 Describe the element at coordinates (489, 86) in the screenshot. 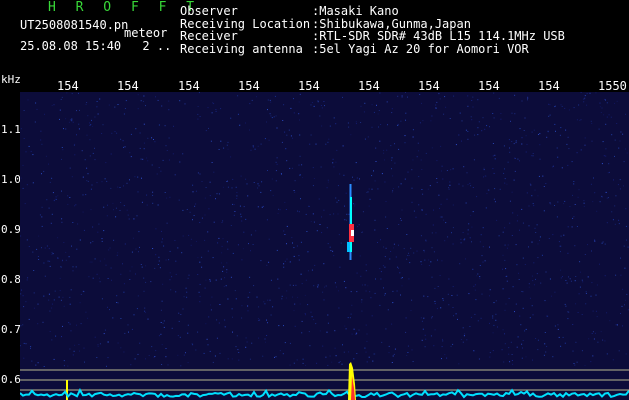

I see `freq-tick: 154` at that location.